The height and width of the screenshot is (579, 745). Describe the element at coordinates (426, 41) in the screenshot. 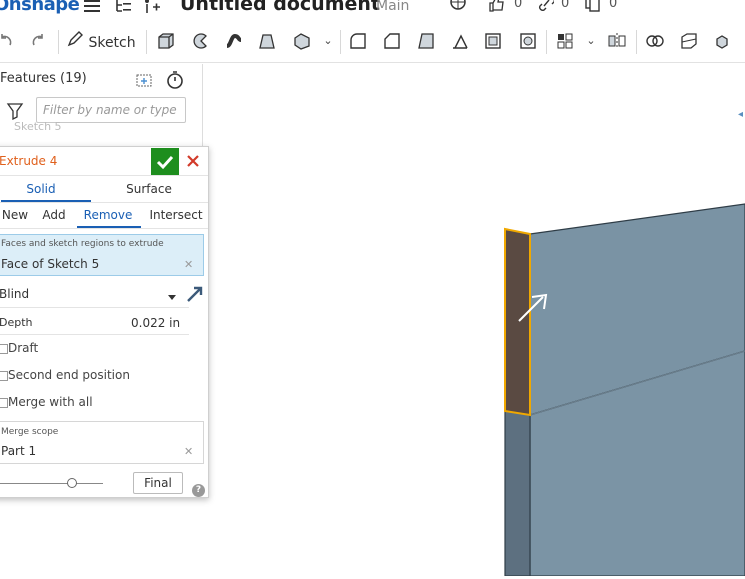

I see `draft-icon` at that location.